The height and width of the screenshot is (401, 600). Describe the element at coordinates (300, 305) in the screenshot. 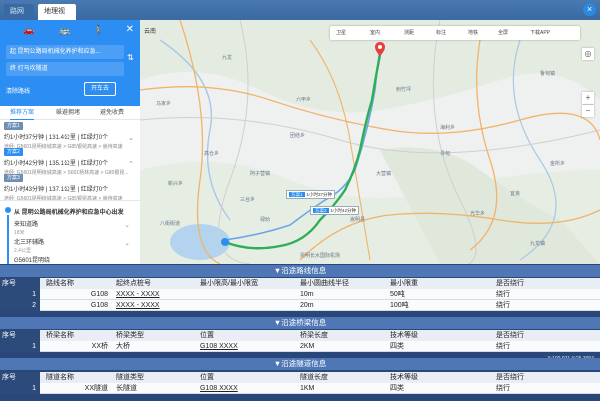

I see `table-row: 2 G108 XXXX - XXXX 20m 100吨 绕行` at that location.